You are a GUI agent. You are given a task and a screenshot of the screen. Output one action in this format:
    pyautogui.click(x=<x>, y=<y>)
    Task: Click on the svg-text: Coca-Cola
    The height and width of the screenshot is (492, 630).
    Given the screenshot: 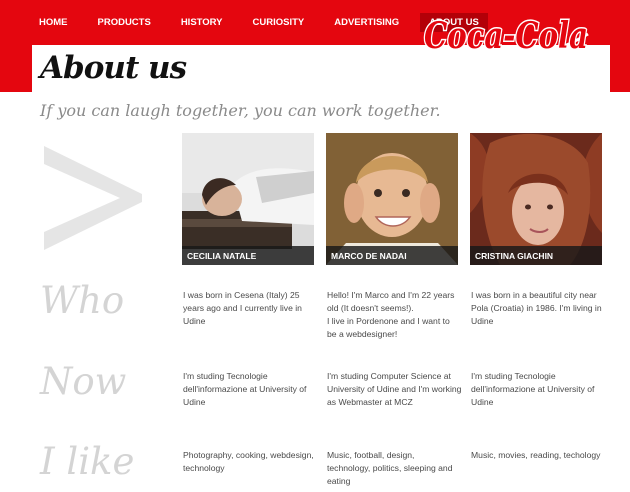 What is the action you would take?
    pyautogui.click(x=506, y=36)
    